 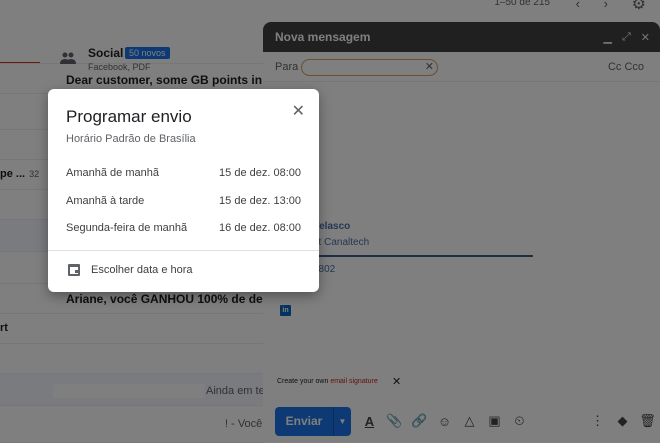 I want to click on schedule-option-tomorrow-afternoon: Amanhã à tarde 15 de dez. 13:00, so click(x=183, y=201).